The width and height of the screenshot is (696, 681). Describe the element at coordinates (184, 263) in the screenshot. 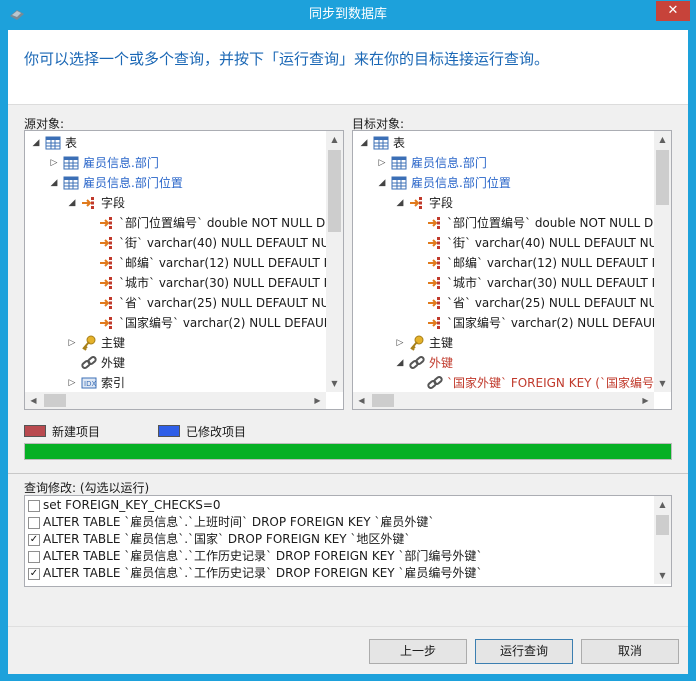

I see `source-tree-item: `邮编` varchar(12) NULL DEFAULT NULL` at that location.